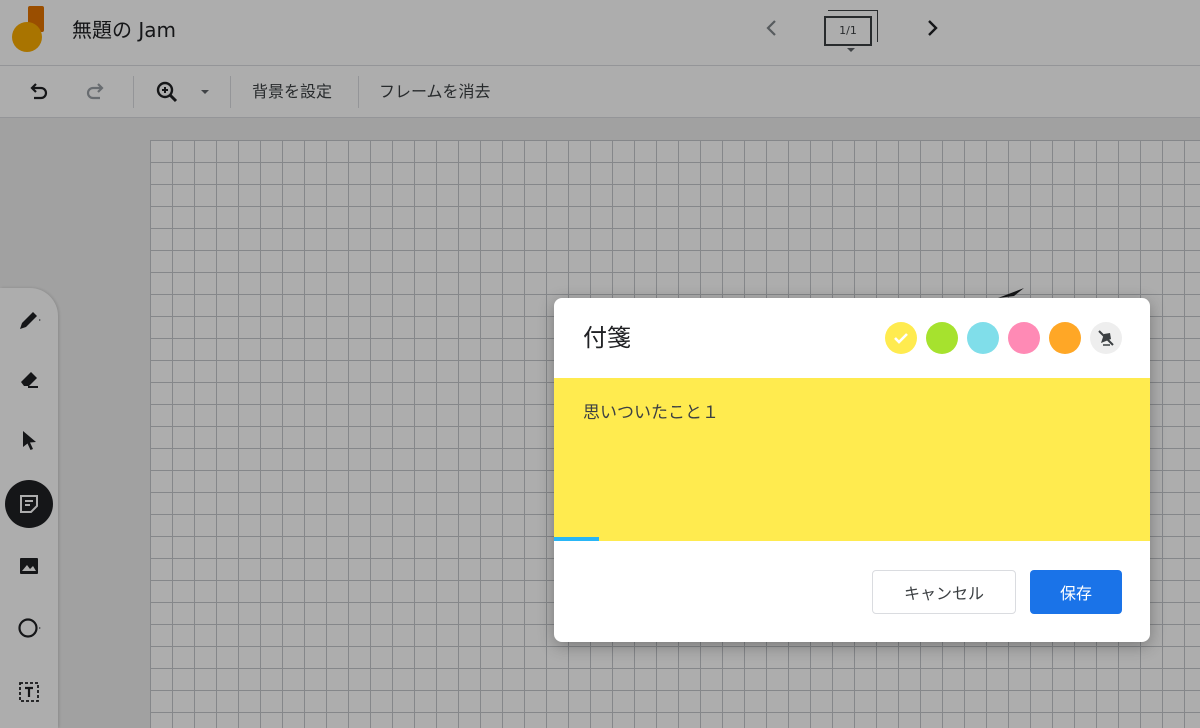 This screenshot has height=728, width=1200. I want to click on note-length-indicator, so click(576, 539).